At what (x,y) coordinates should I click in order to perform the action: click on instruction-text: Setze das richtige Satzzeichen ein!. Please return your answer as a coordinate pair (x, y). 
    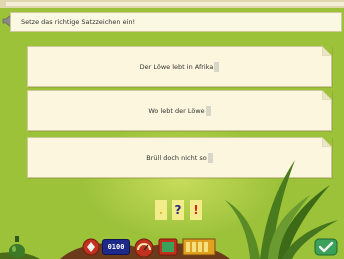
    Looking at the image, I should click on (78, 22).